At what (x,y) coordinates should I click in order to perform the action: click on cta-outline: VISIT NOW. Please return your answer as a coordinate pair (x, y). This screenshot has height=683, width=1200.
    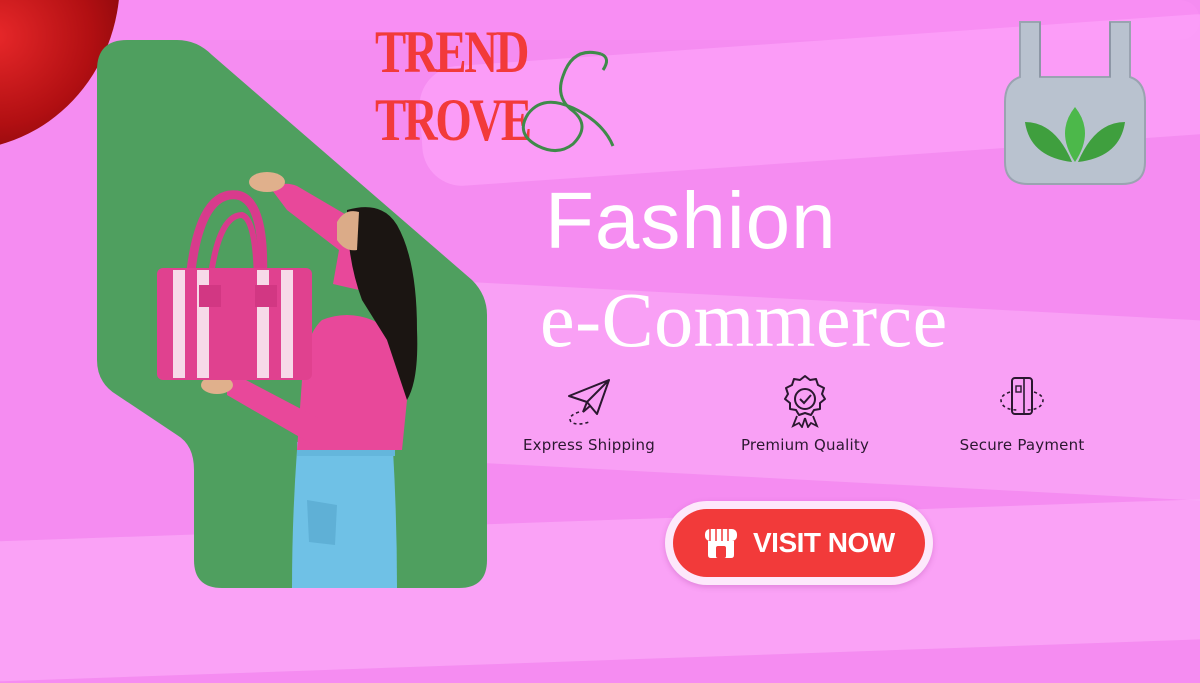
    Looking at the image, I should click on (799, 543).